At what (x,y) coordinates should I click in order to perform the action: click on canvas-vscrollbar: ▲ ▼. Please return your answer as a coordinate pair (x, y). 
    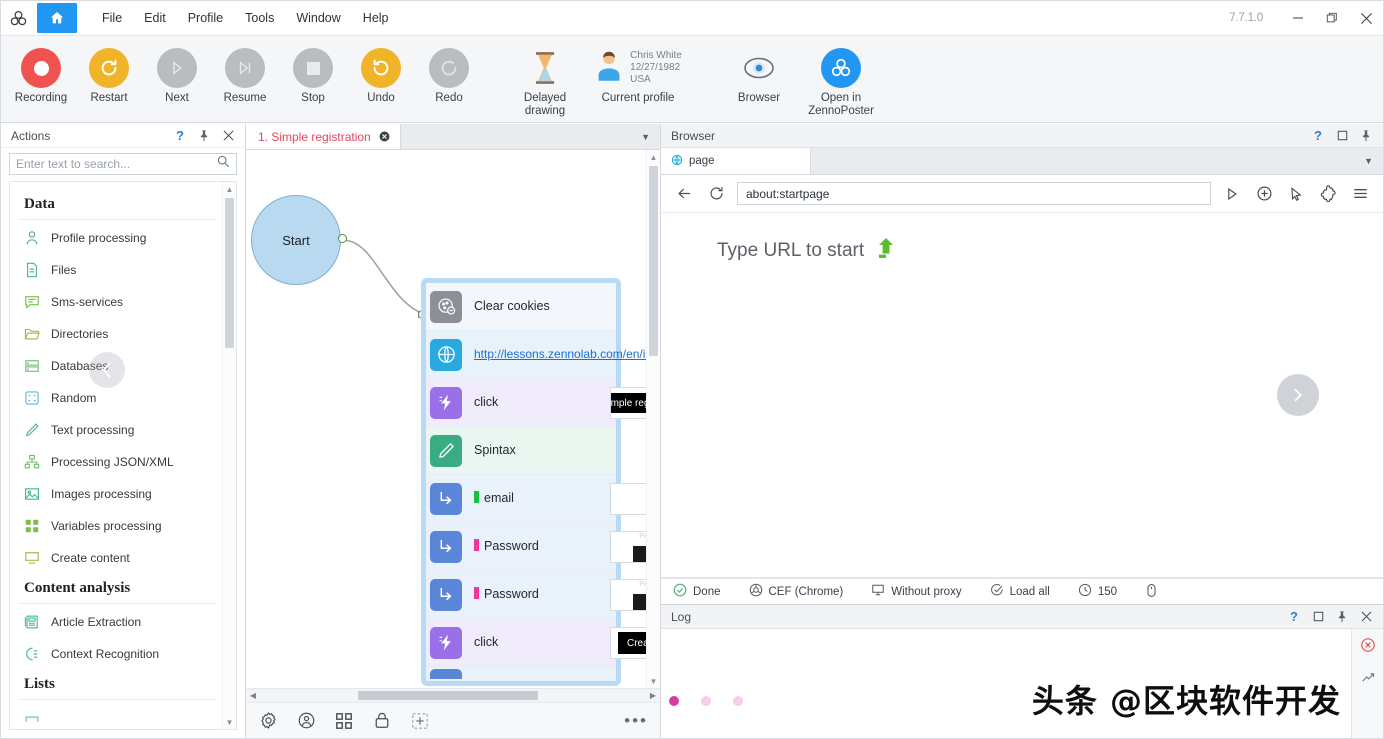
    Looking at the image, I should click on (653, 419).